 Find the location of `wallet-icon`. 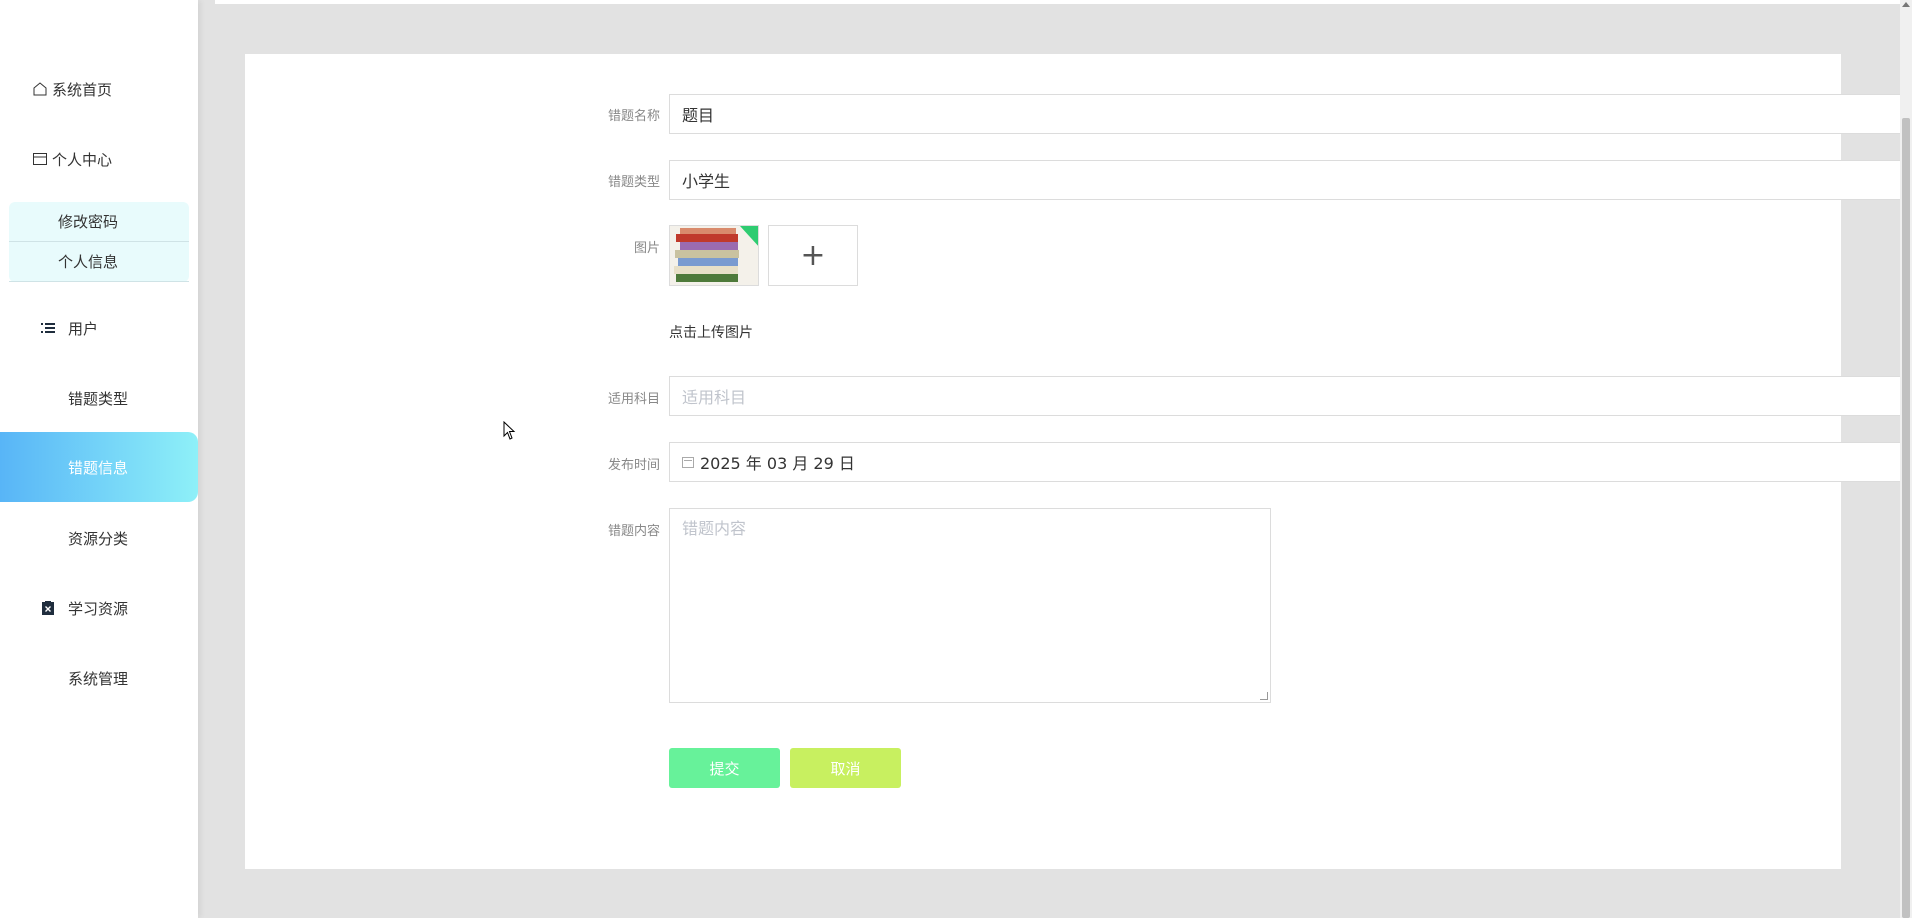

wallet-icon is located at coordinates (40, 159).